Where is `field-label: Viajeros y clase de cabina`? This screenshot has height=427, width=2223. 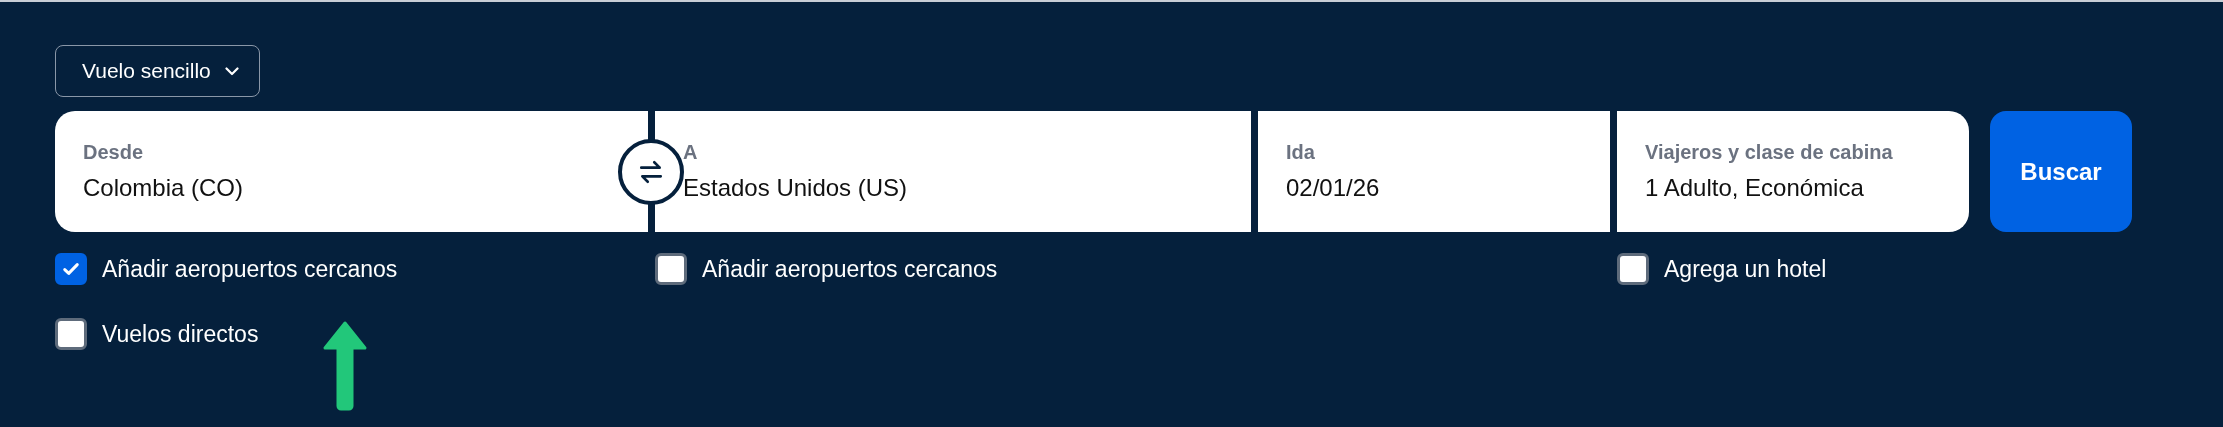 field-label: Viajeros y clase de cabina is located at coordinates (1769, 152).